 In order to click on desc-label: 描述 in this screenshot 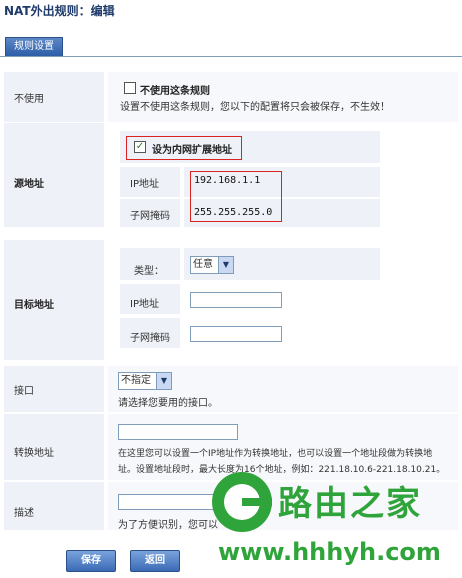, I will do `click(24, 513)`.